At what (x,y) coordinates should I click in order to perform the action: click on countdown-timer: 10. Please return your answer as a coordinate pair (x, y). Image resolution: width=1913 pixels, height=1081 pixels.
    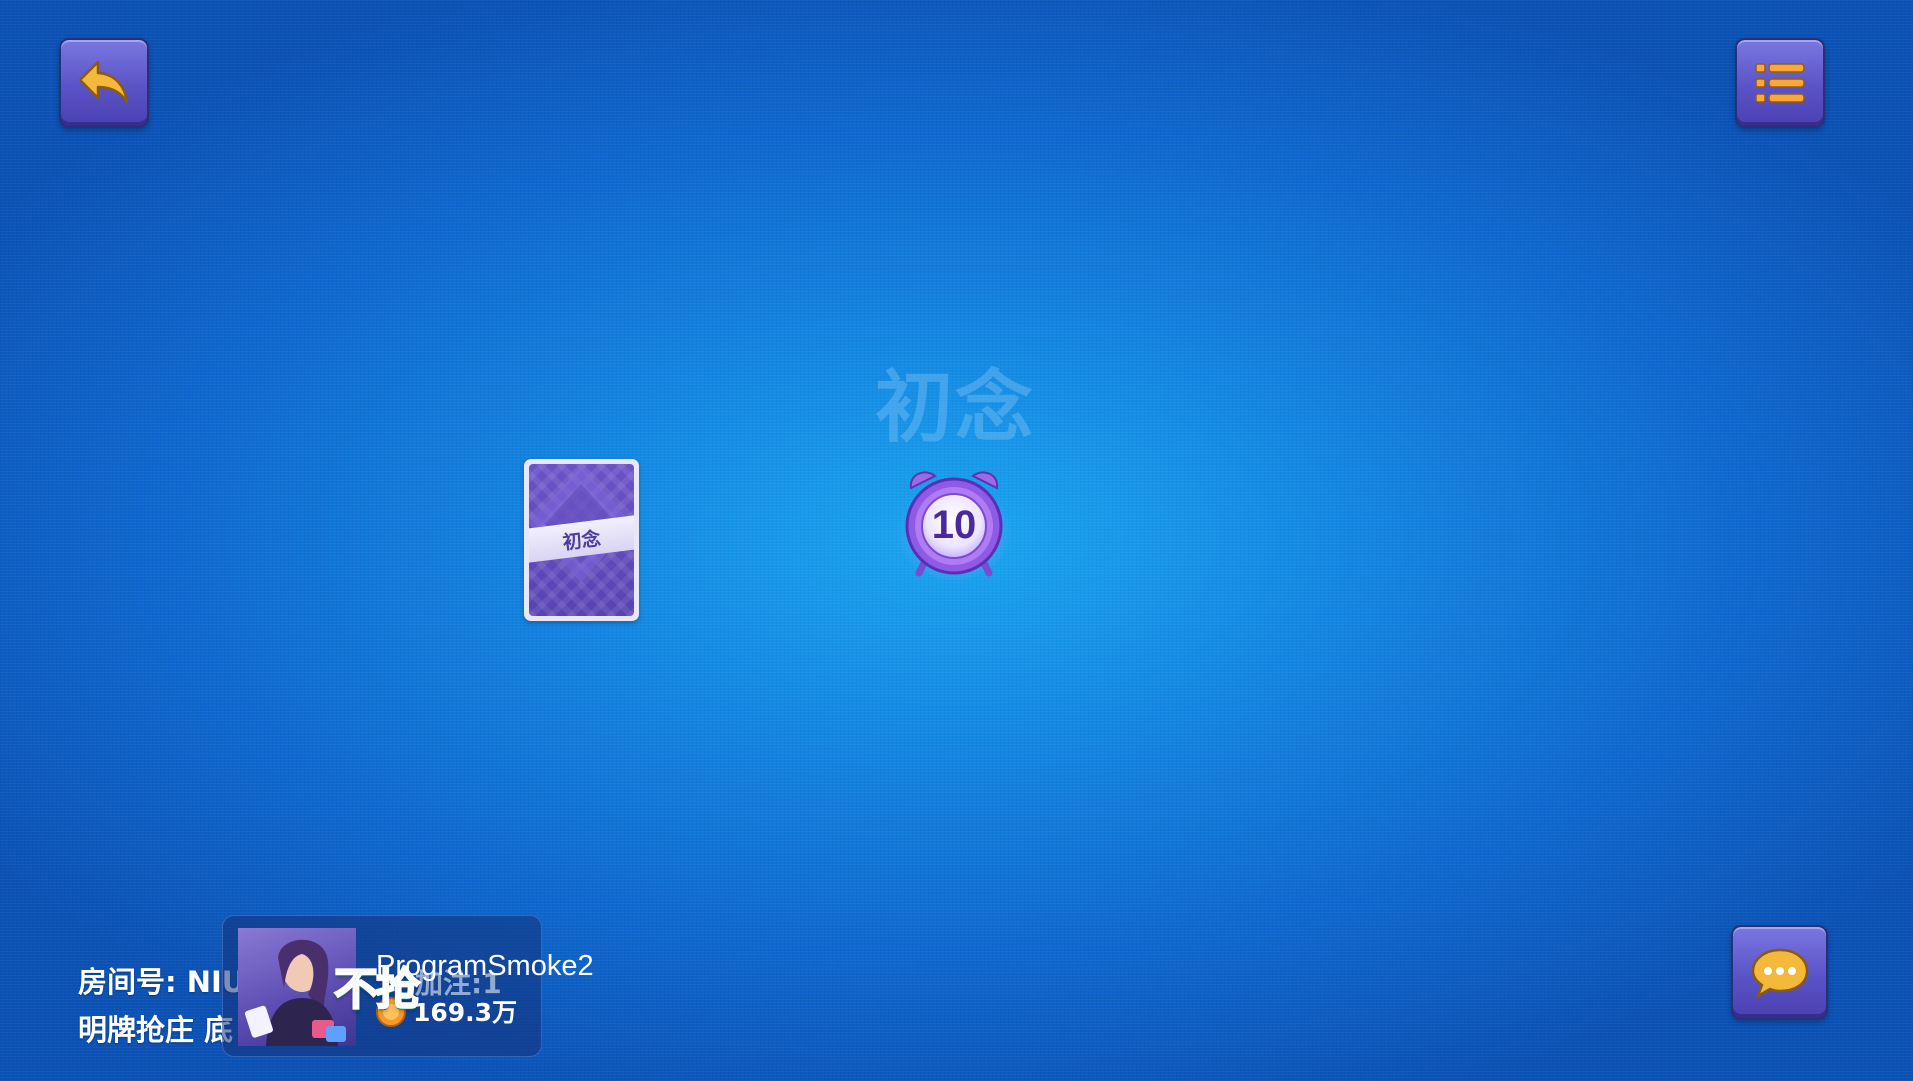
    Looking at the image, I should click on (954, 523).